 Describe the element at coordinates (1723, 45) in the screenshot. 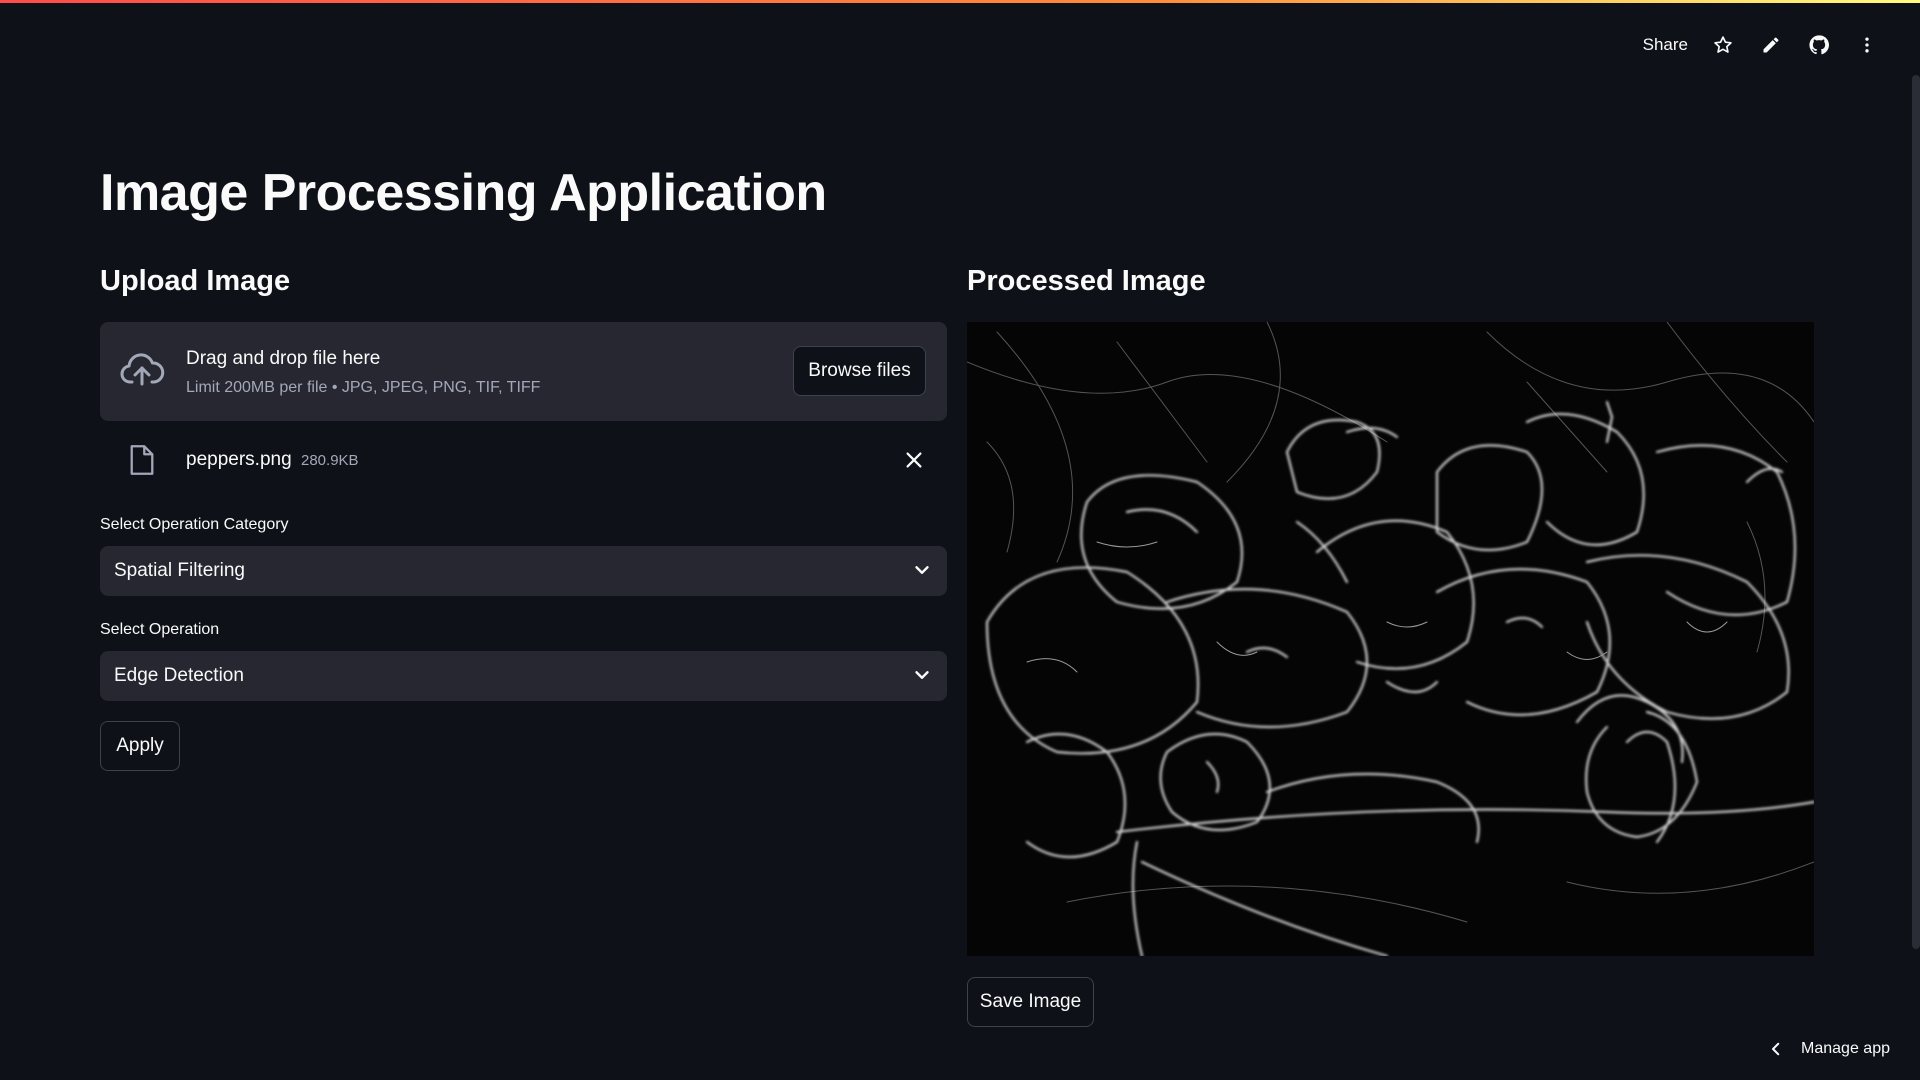

I see `star-icon` at that location.